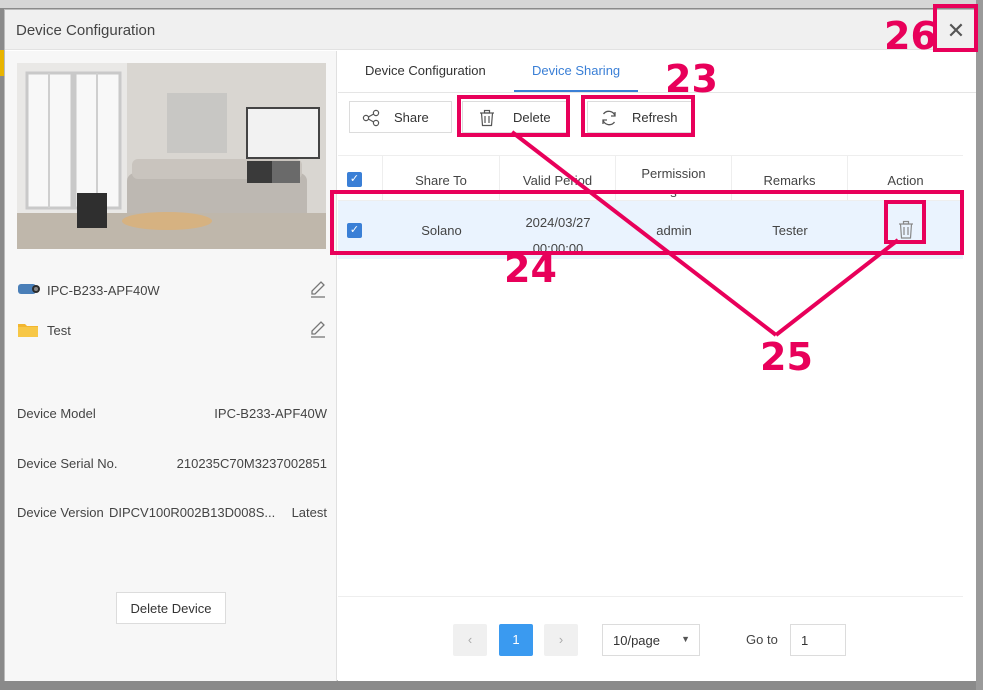  Describe the element at coordinates (691, 79) in the screenshot. I see `callout-23: 23` at that location.